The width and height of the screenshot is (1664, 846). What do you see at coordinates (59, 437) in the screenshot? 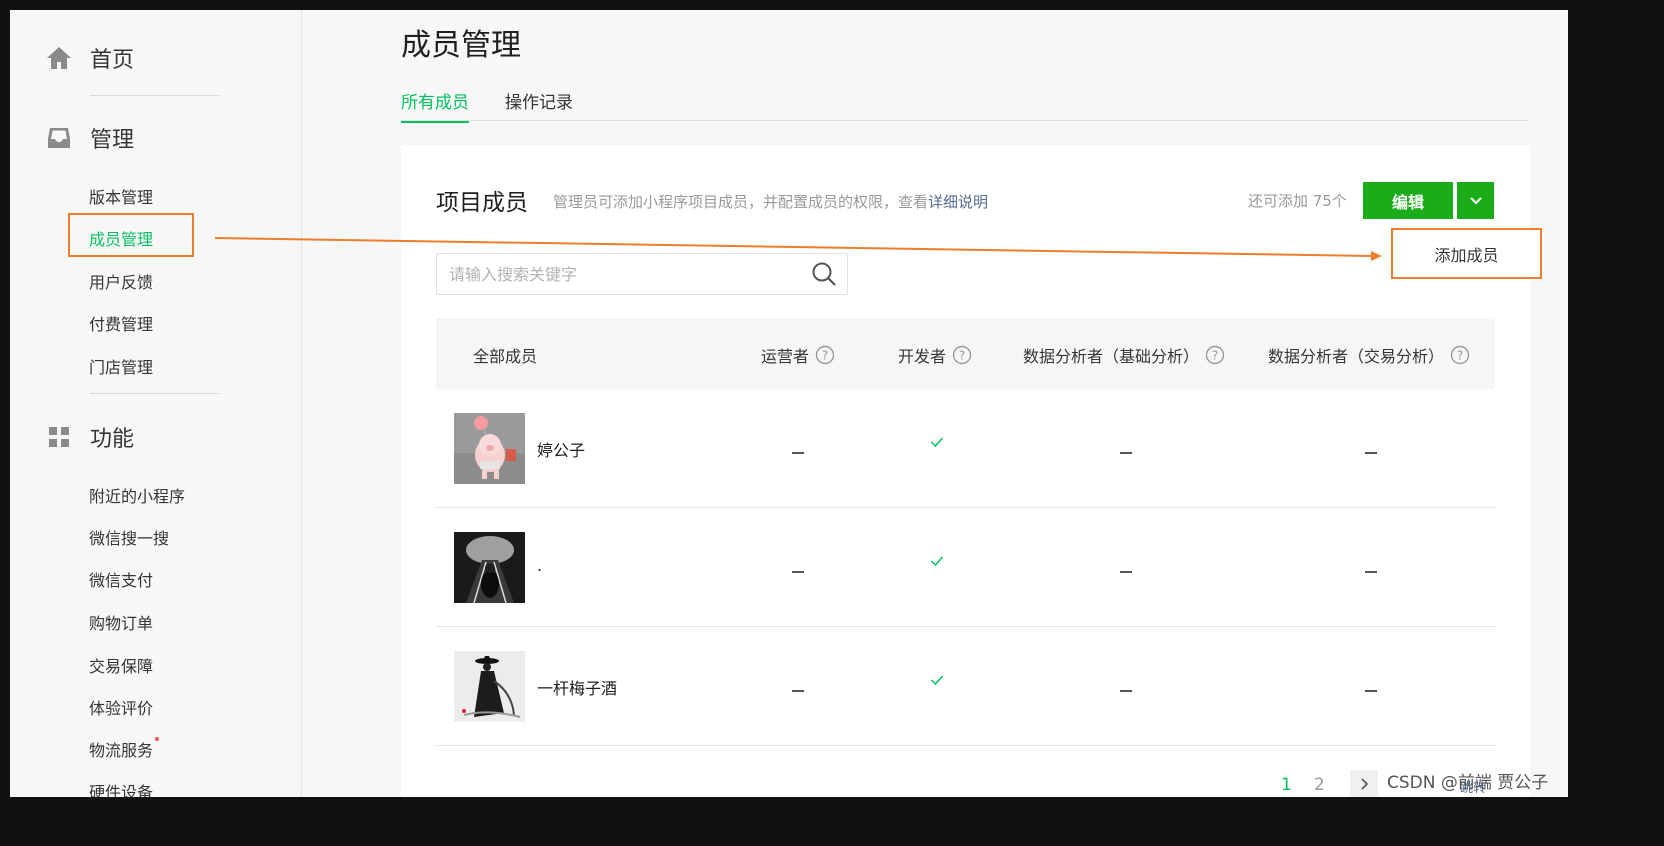
I see `grid-icon` at bounding box center [59, 437].